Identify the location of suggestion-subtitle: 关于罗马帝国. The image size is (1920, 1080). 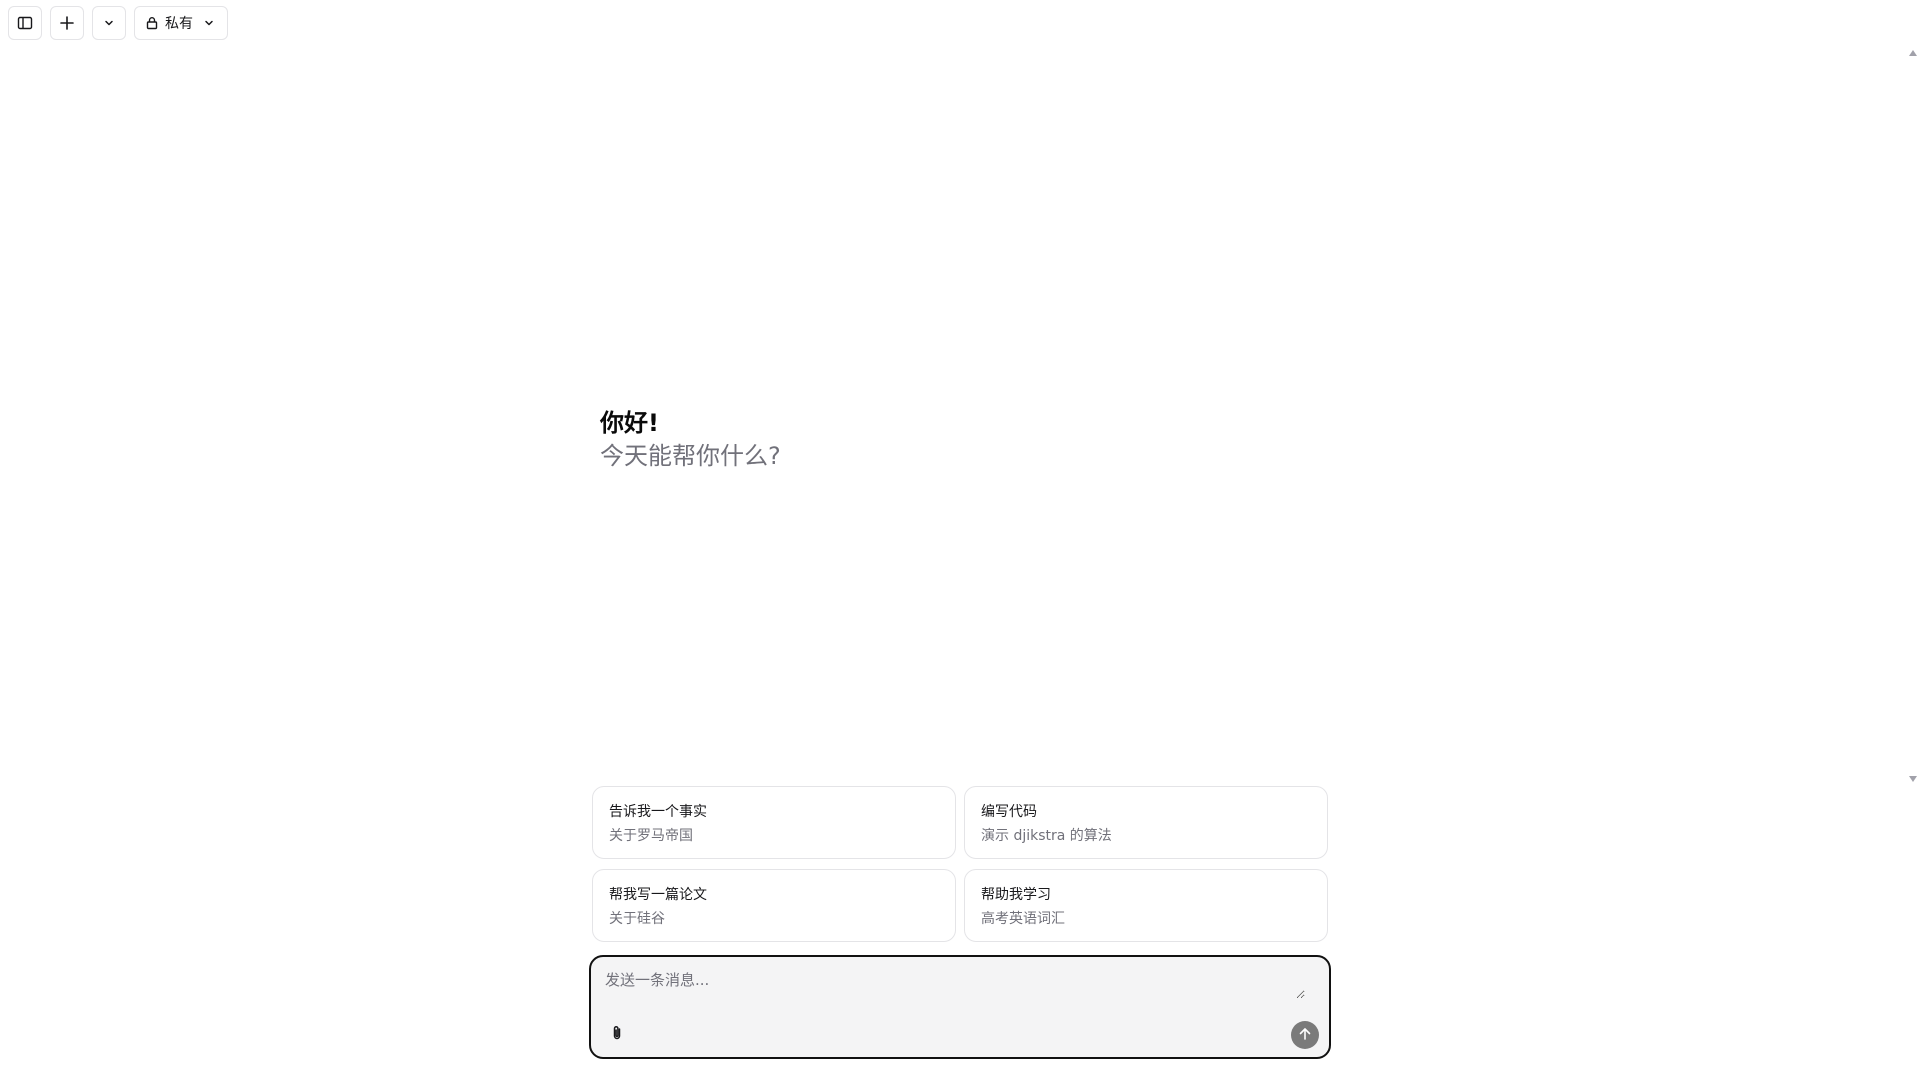
(651, 836).